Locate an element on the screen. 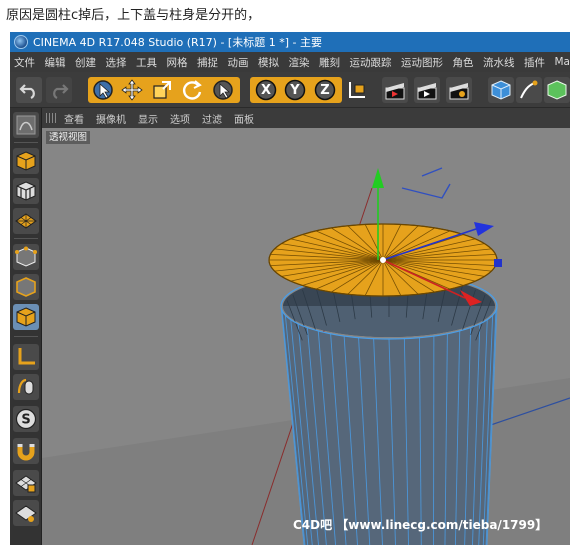 The width and height of the screenshot is (578, 545). render-settings-button is located at coordinates (459, 90).